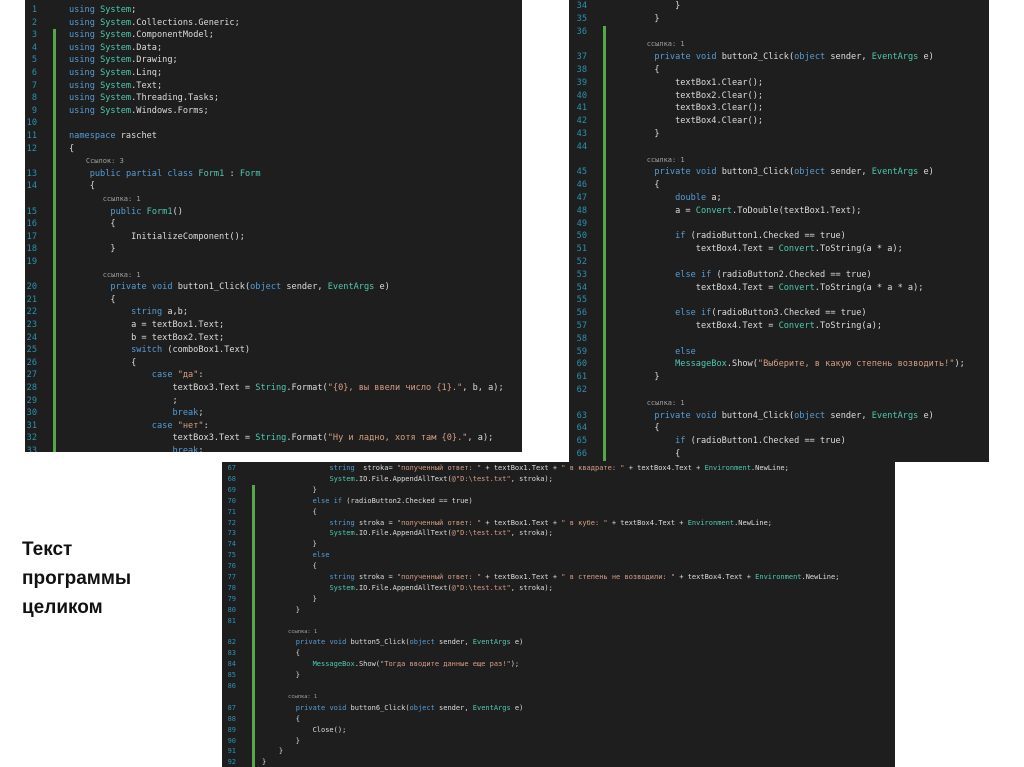 The image size is (1024, 767). Describe the element at coordinates (273, 136) in the screenshot. I see `code-line: 11 namespace raschet` at that location.